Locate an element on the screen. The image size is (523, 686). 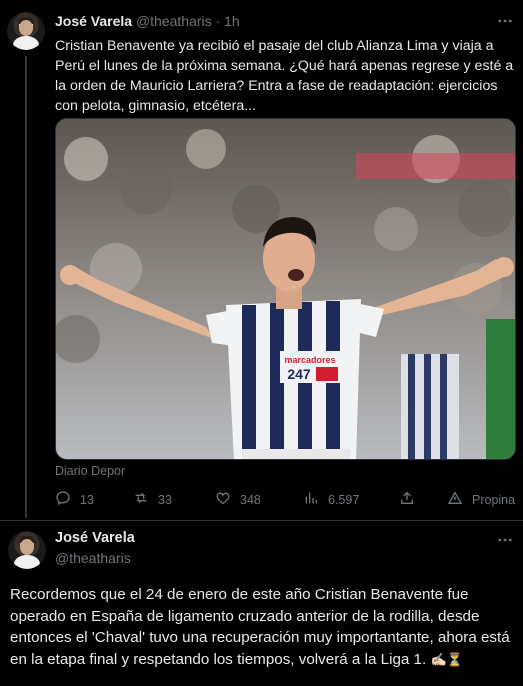
views-count: 6.597 is located at coordinates (344, 499).